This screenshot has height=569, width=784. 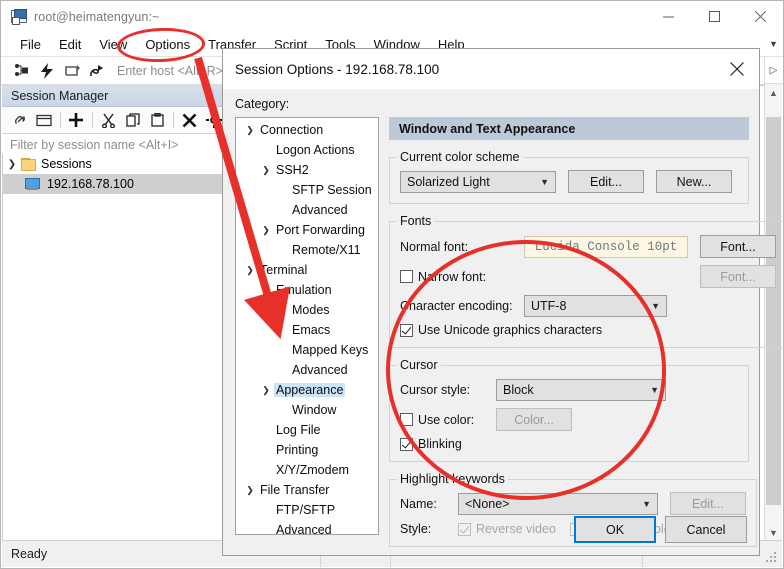 I want to click on annotation-arrow, so click(x=242, y=198).